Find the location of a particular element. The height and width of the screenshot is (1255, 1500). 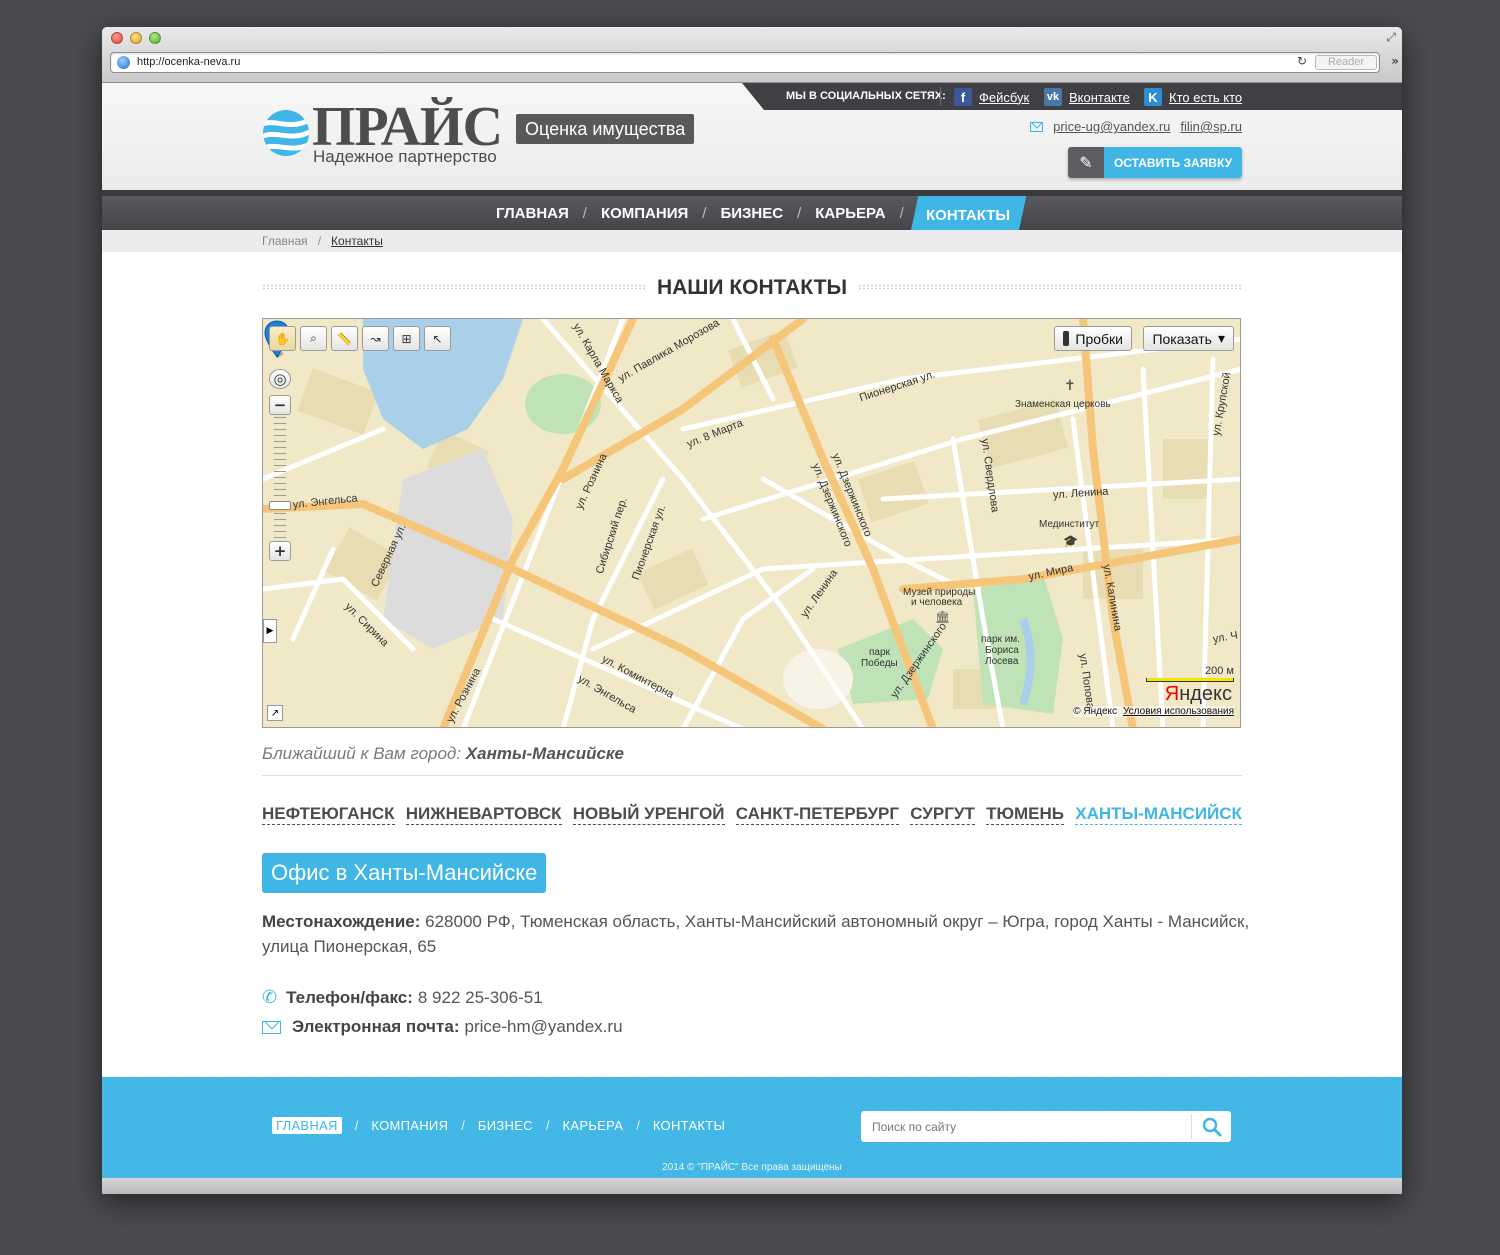

page-title-text: НАШИ КОНТАКТЫ is located at coordinates (752, 287).